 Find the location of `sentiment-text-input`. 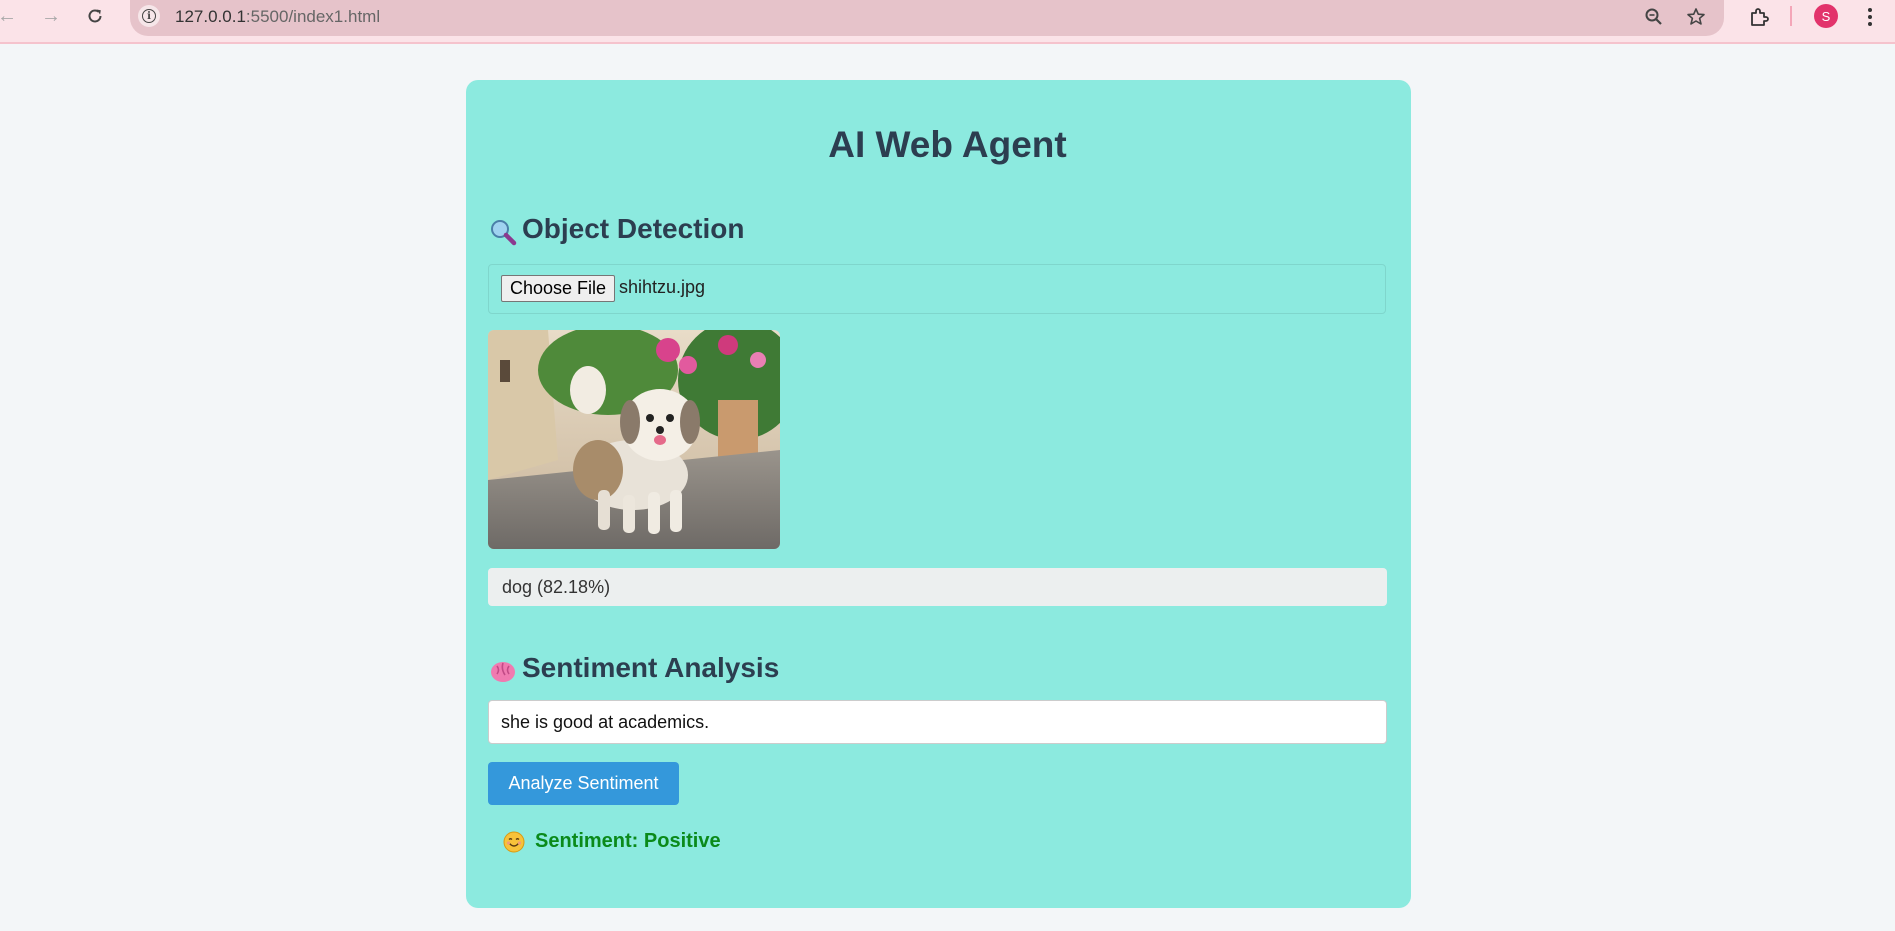

sentiment-text-input is located at coordinates (937, 722).